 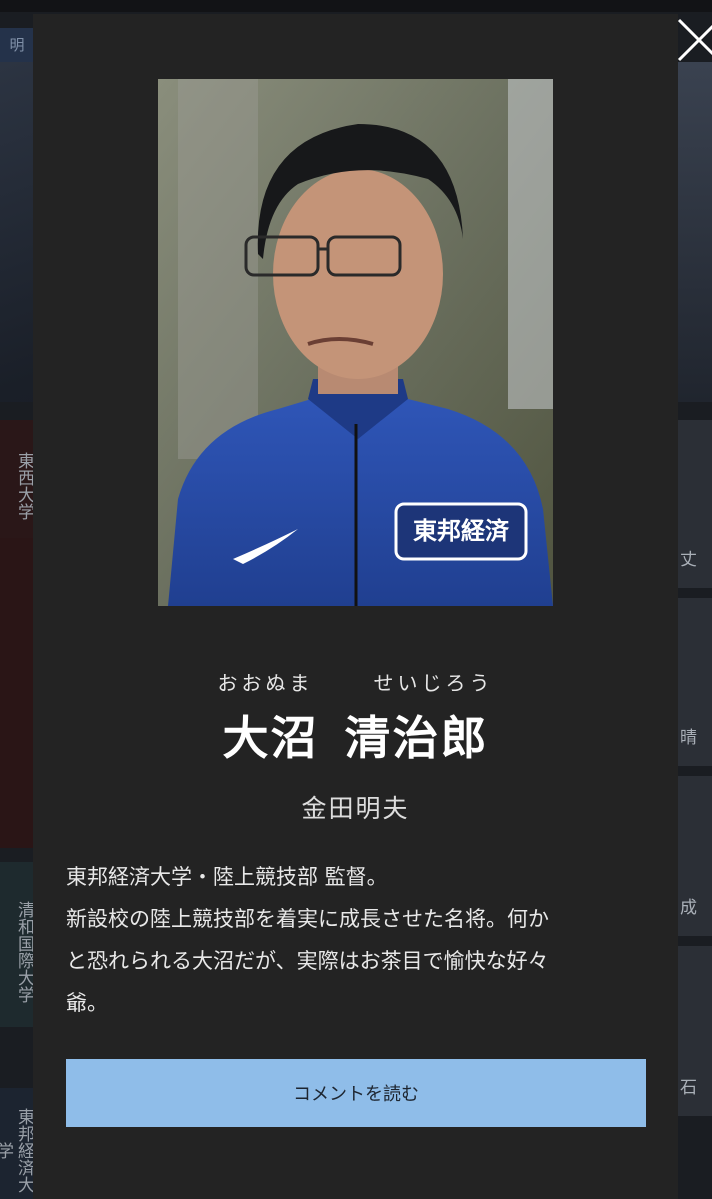 I want to click on side-character-card: 晴, so click(x=695, y=682).